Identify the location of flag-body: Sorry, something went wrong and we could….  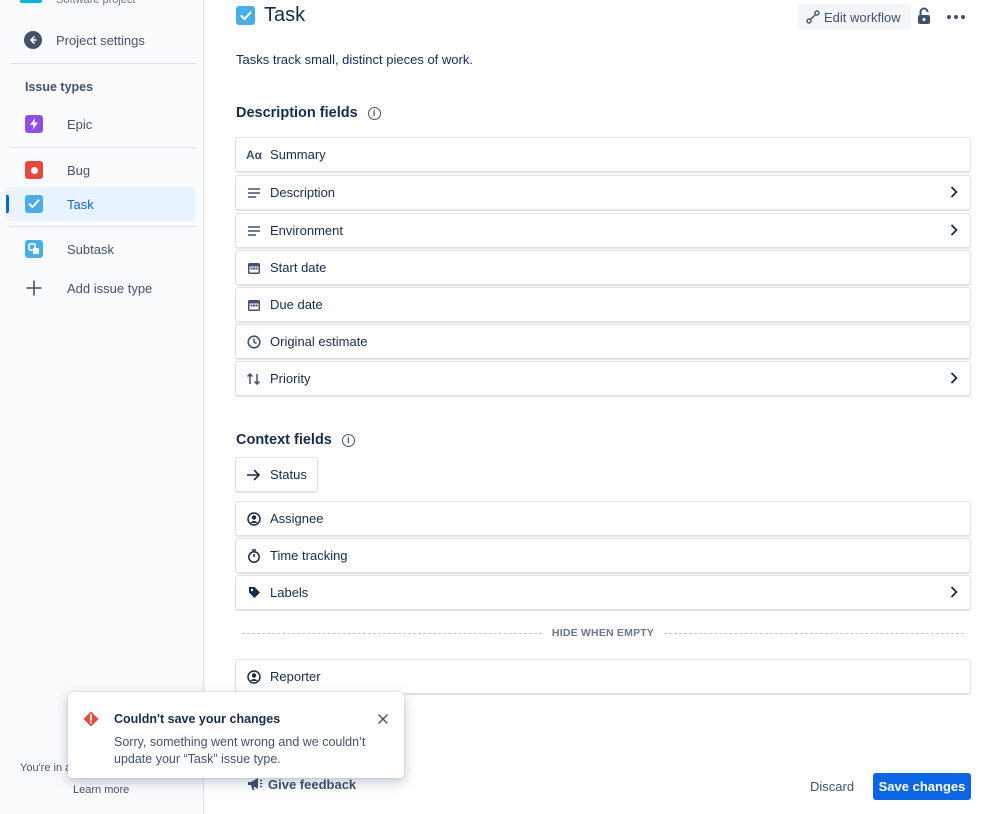
(240, 750).